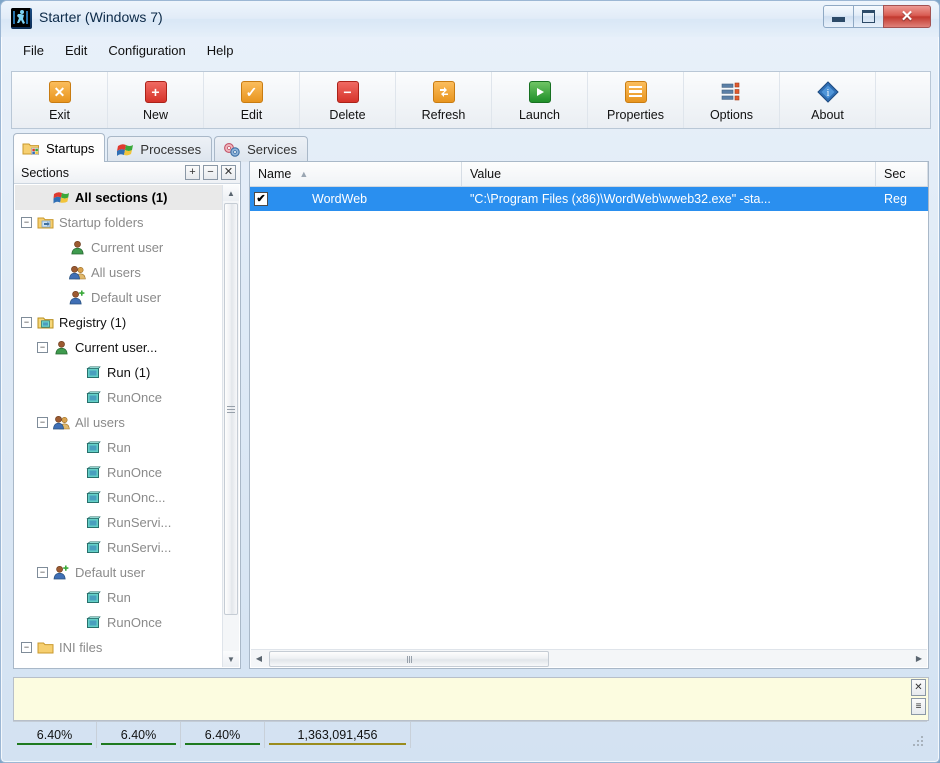  I want to click on users-icon, so click(77, 272).